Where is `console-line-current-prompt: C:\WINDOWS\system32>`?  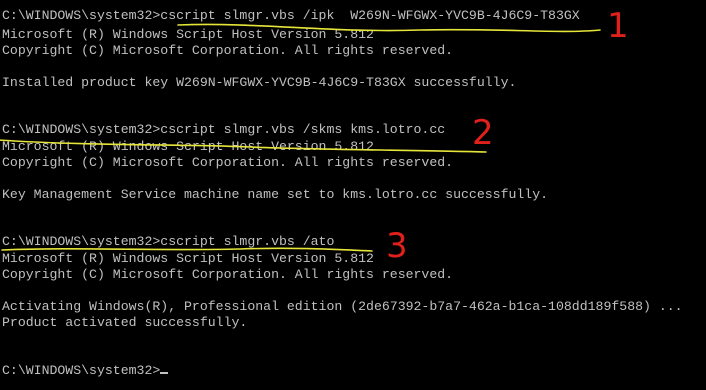
console-line-current-prompt: C:\WINDOWS\system32> is located at coordinates (85, 371).